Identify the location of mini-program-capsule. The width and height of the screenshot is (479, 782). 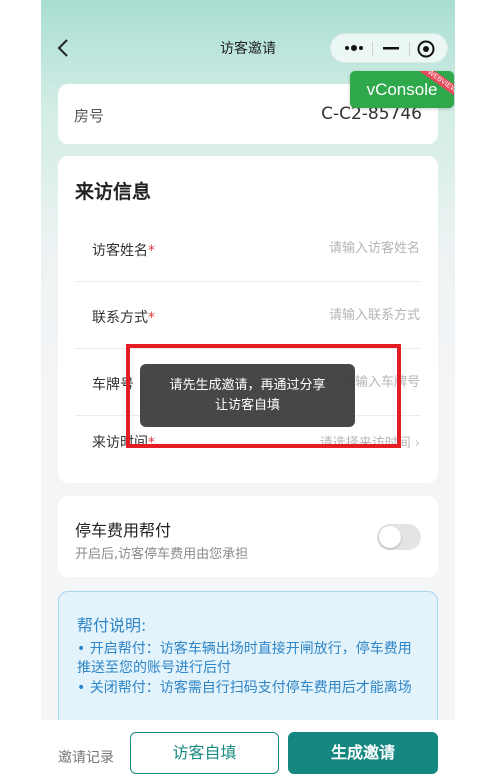
(389, 48).